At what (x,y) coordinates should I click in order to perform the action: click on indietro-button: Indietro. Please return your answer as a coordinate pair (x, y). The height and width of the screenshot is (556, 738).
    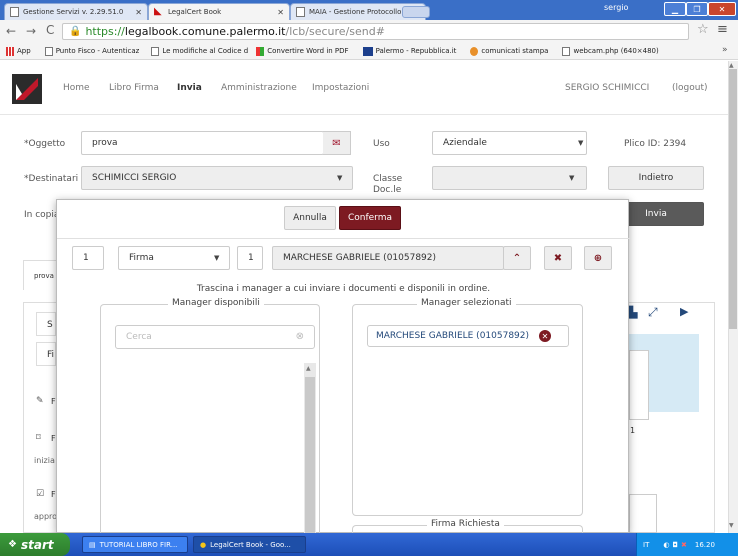
    Looking at the image, I should click on (656, 178).